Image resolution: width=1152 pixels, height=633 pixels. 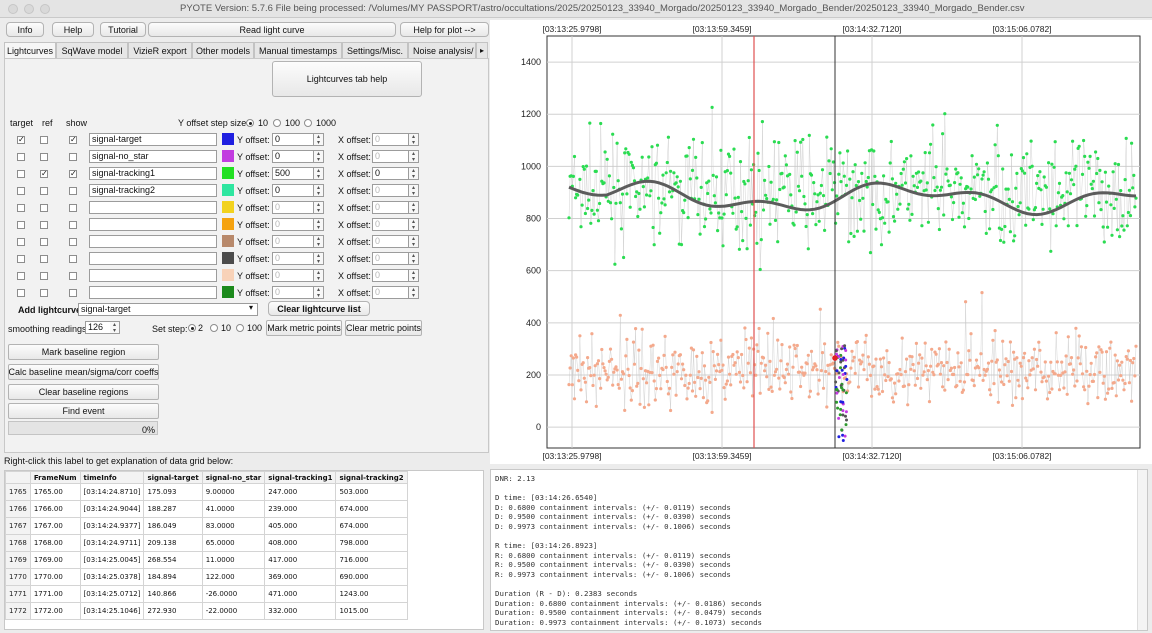 I want to click on clear-lightcurve-list-button: Clear lightcurve list, so click(x=319, y=308).